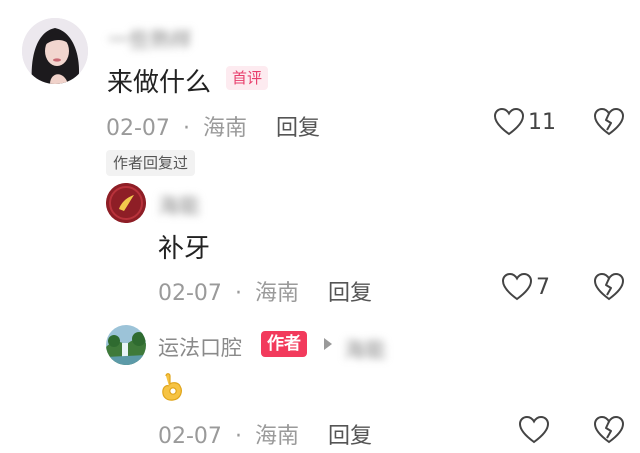 The image size is (640, 453). Describe the element at coordinates (228, 434) in the screenshot. I see `author-meta: 02-07 · 海南` at that location.